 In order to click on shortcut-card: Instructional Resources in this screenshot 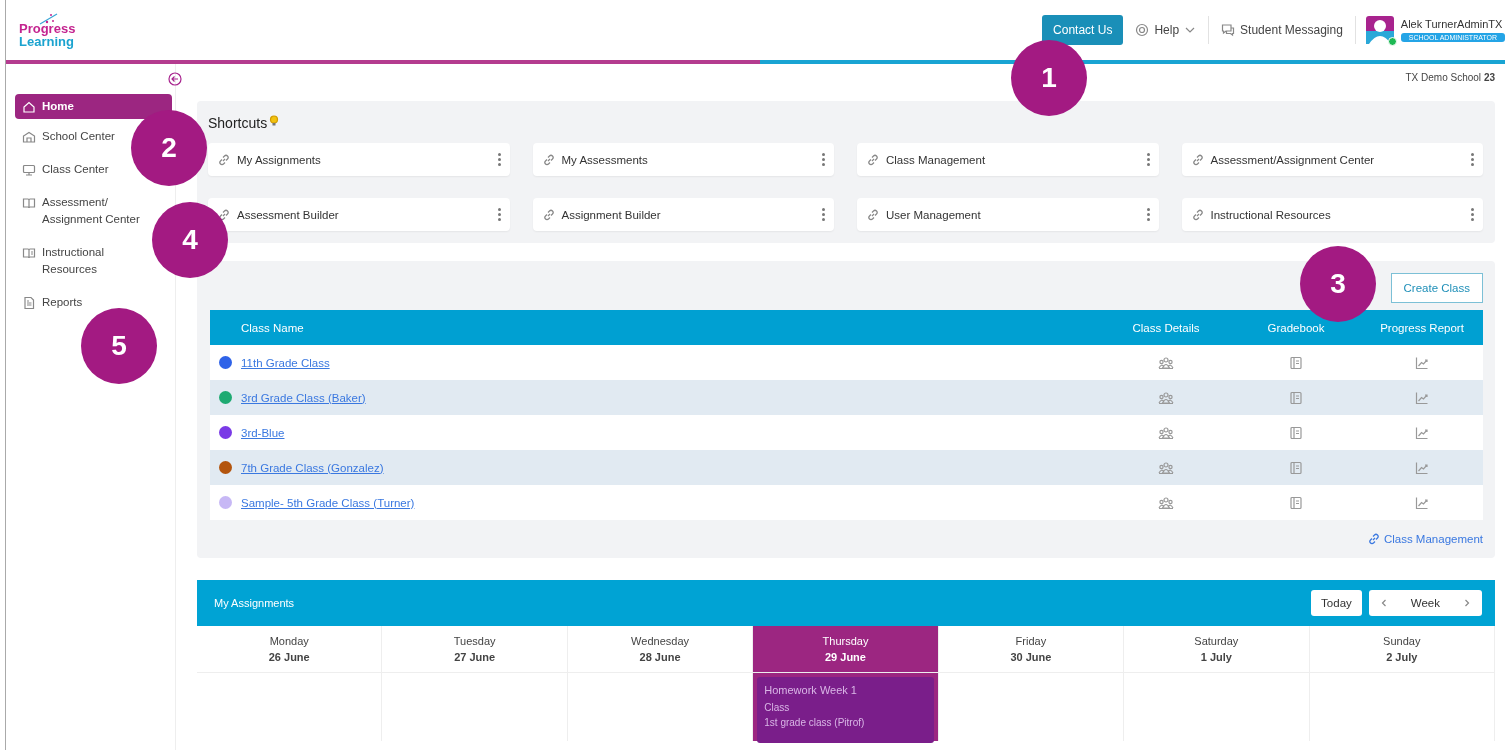, I will do `click(1332, 214)`.